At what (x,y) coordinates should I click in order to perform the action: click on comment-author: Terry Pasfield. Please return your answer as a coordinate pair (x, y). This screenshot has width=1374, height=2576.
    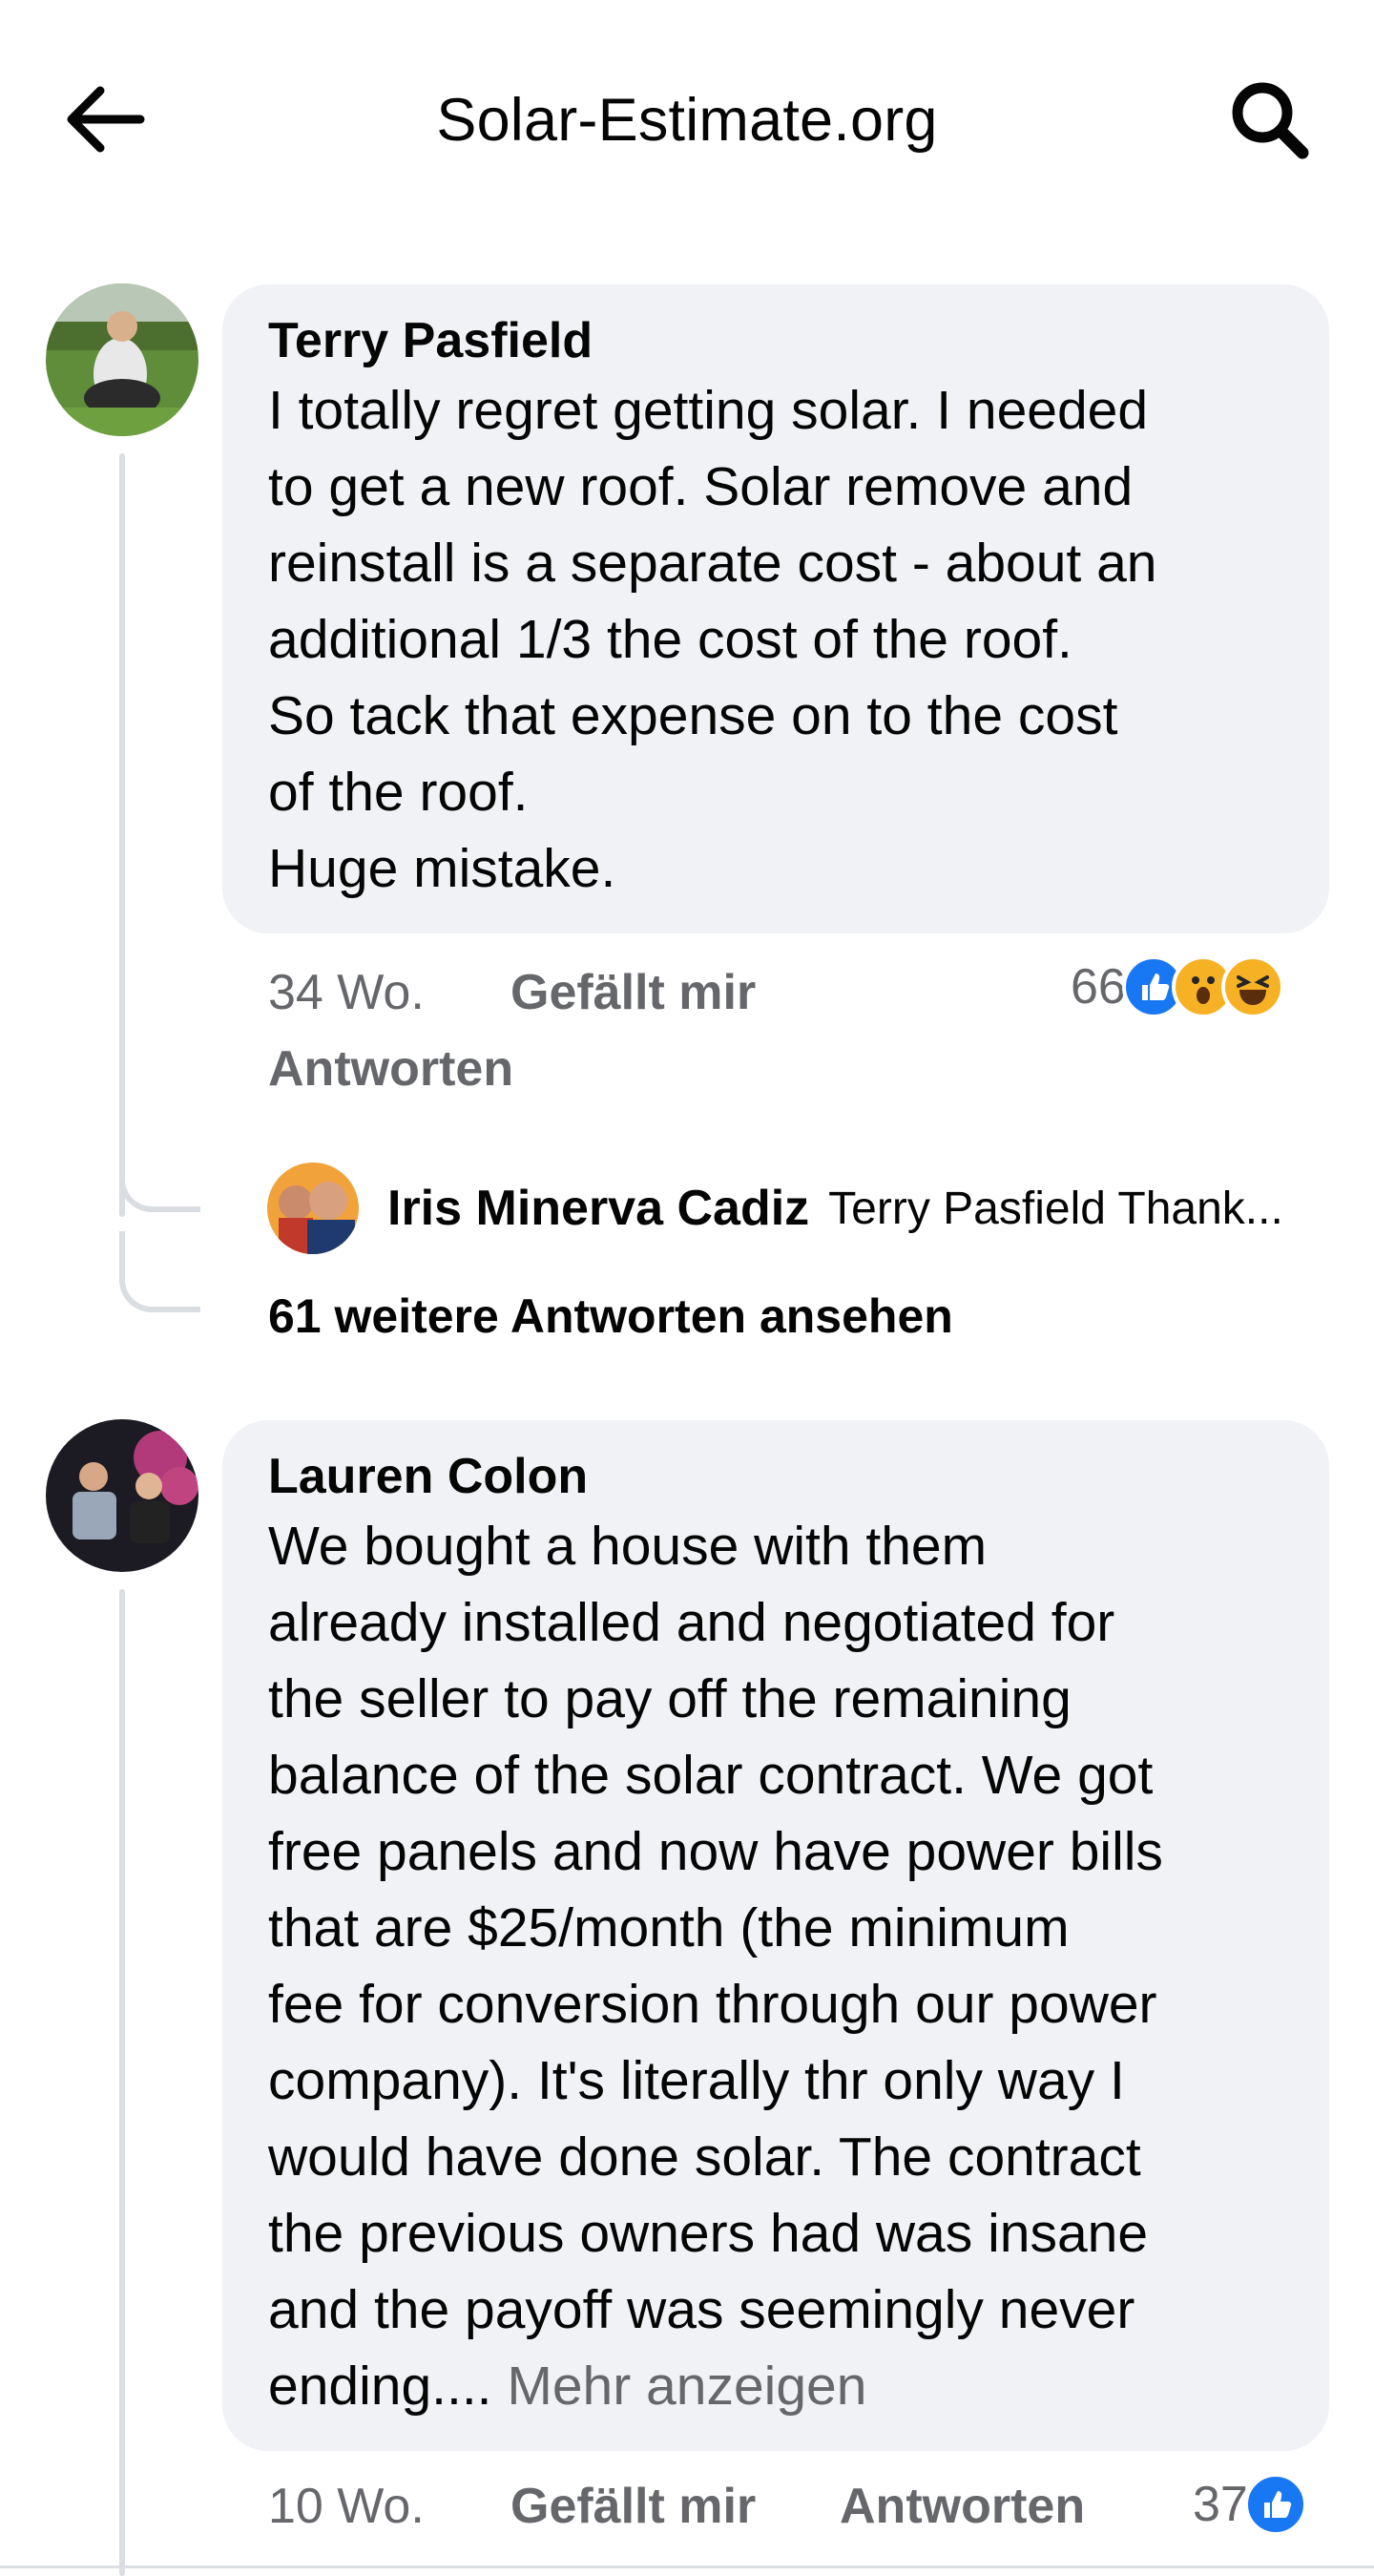
    Looking at the image, I should click on (775, 340).